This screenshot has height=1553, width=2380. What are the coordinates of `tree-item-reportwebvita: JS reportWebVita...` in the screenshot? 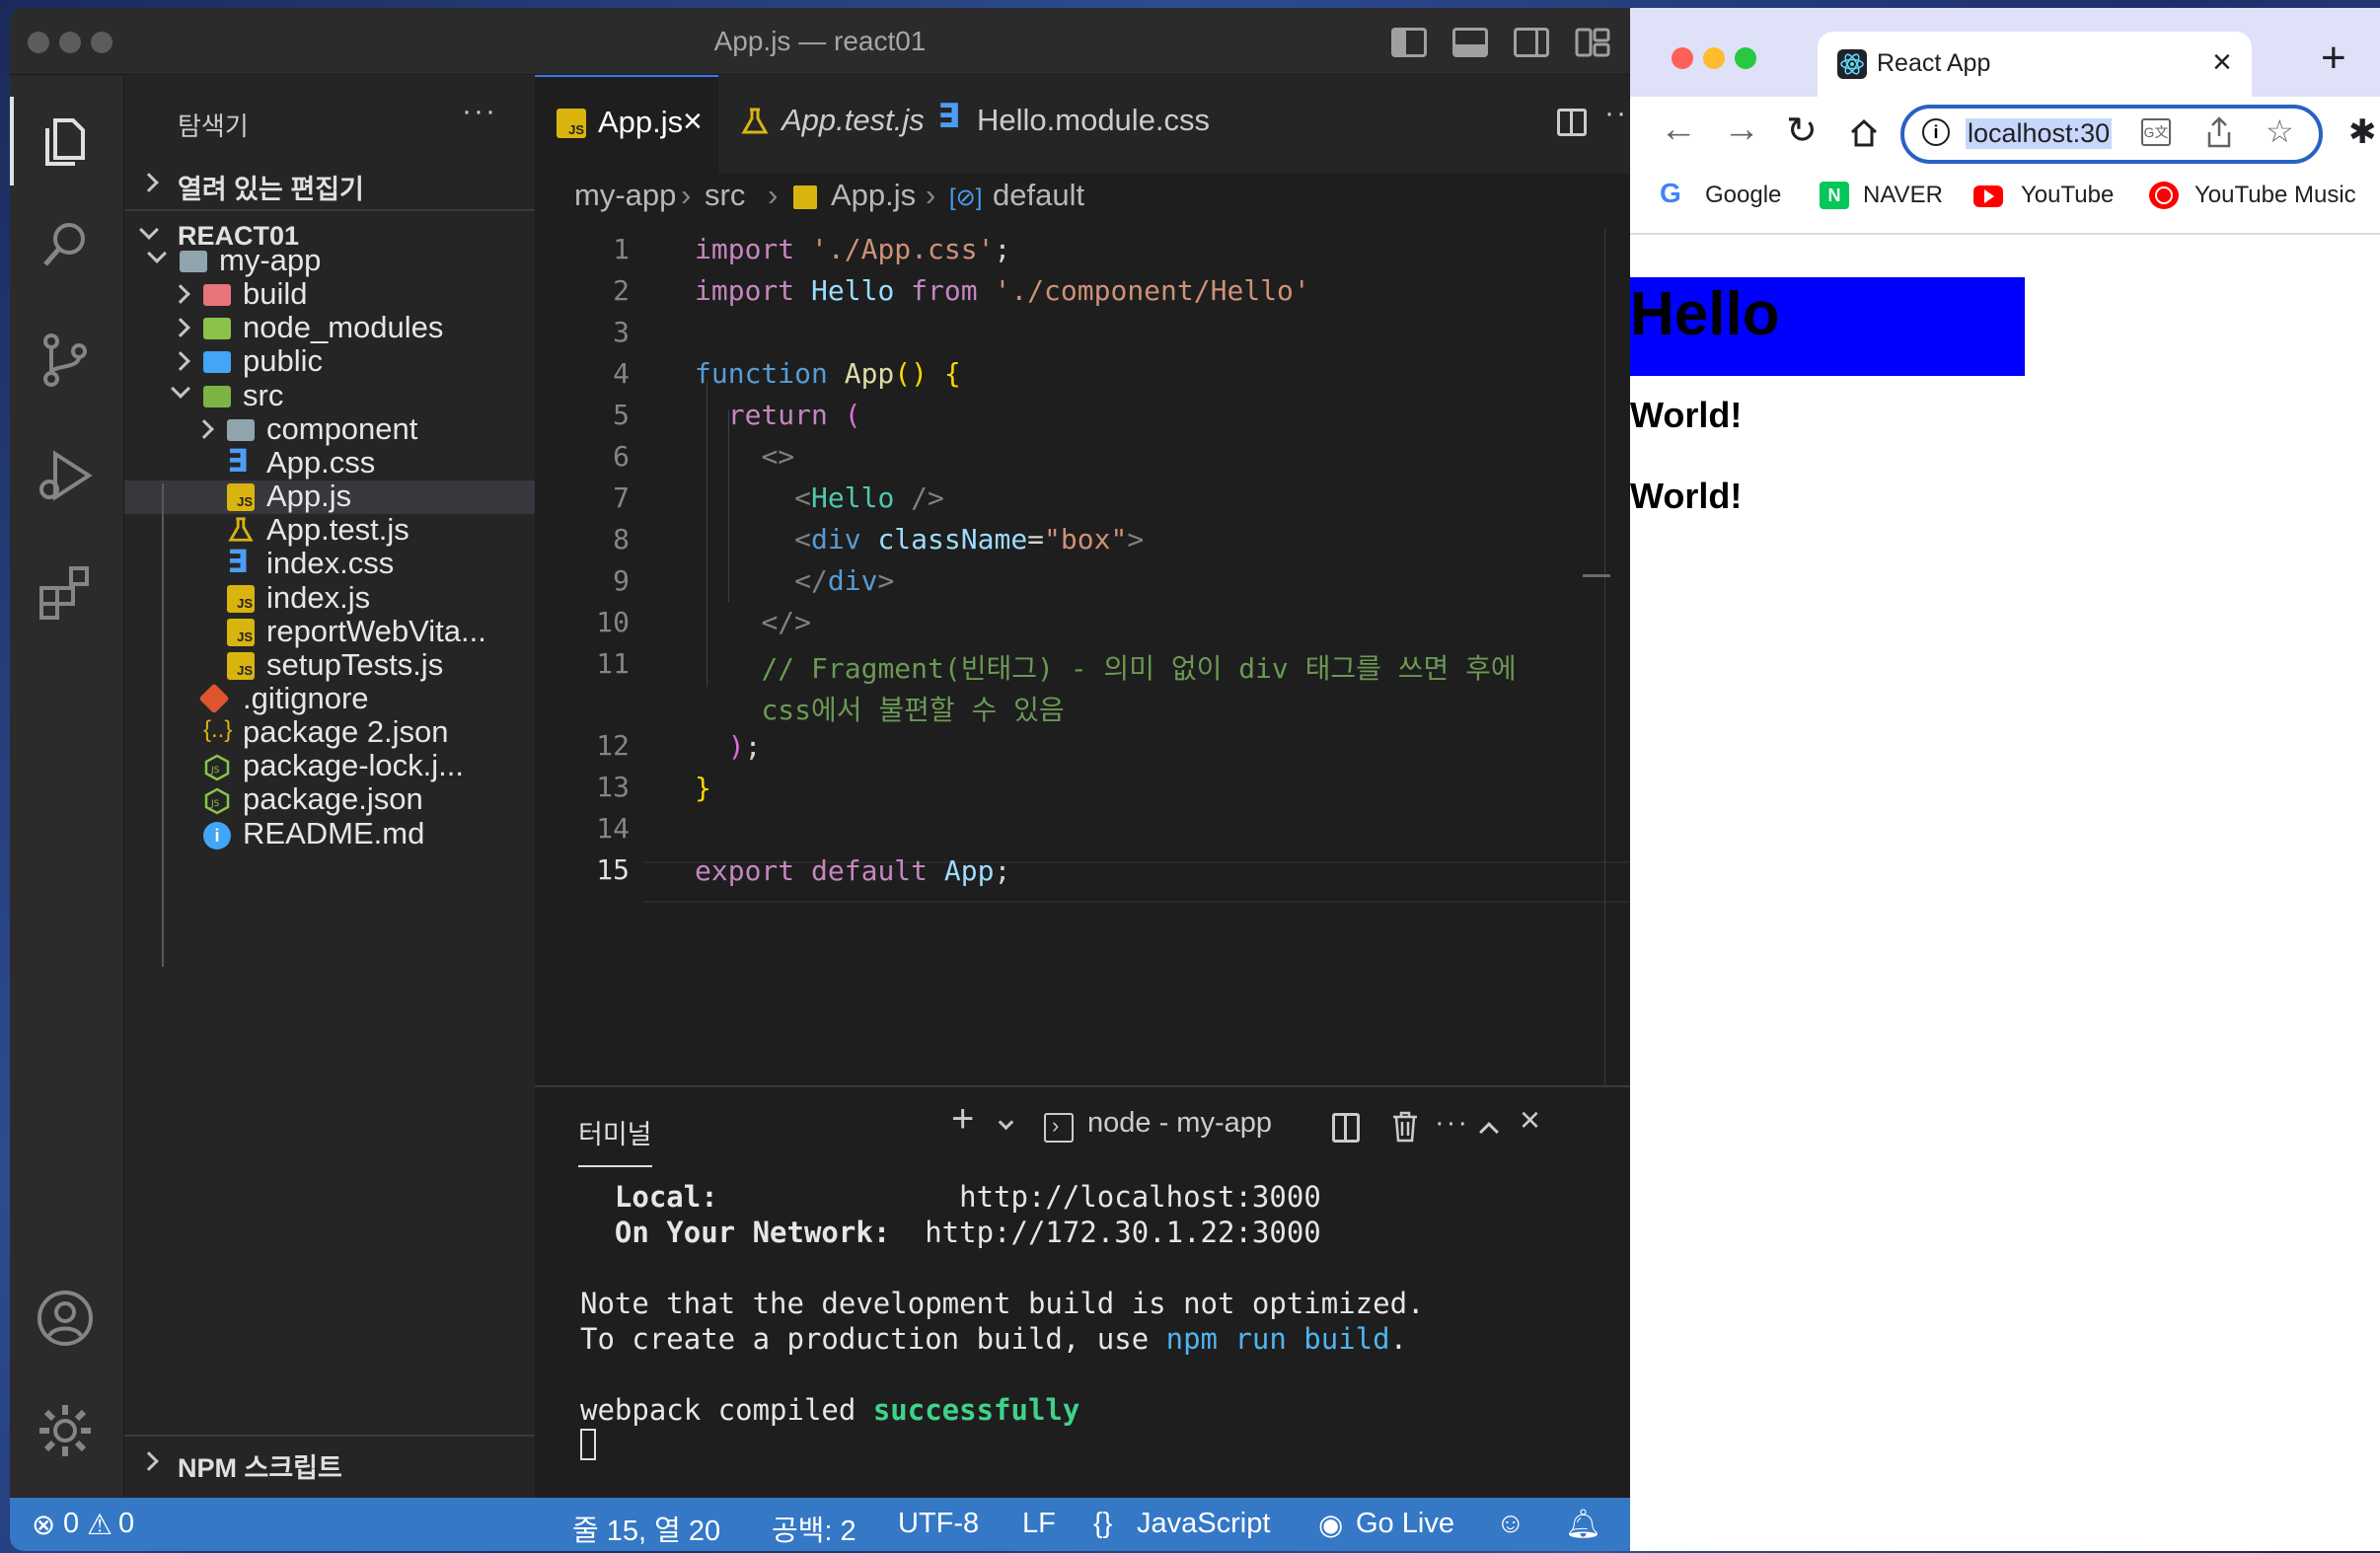 It's located at (329, 632).